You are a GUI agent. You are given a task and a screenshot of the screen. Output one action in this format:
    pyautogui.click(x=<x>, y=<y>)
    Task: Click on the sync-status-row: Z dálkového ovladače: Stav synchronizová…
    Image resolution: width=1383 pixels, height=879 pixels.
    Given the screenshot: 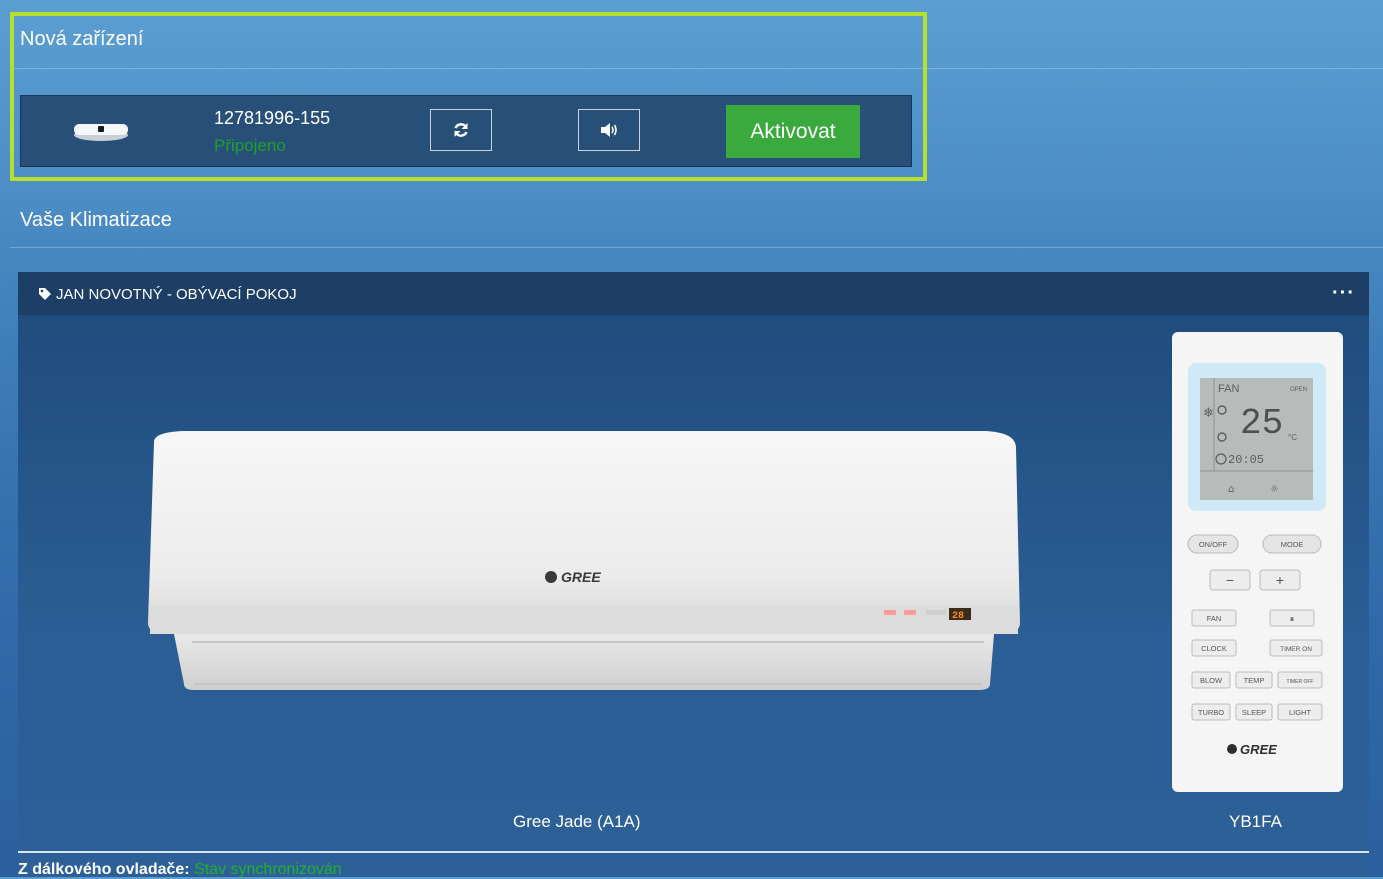 What is the action you would take?
    pyautogui.click(x=180, y=870)
    